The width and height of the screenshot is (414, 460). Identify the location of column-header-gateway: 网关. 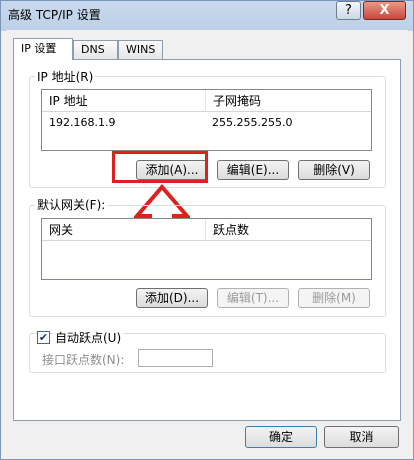
(127, 230).